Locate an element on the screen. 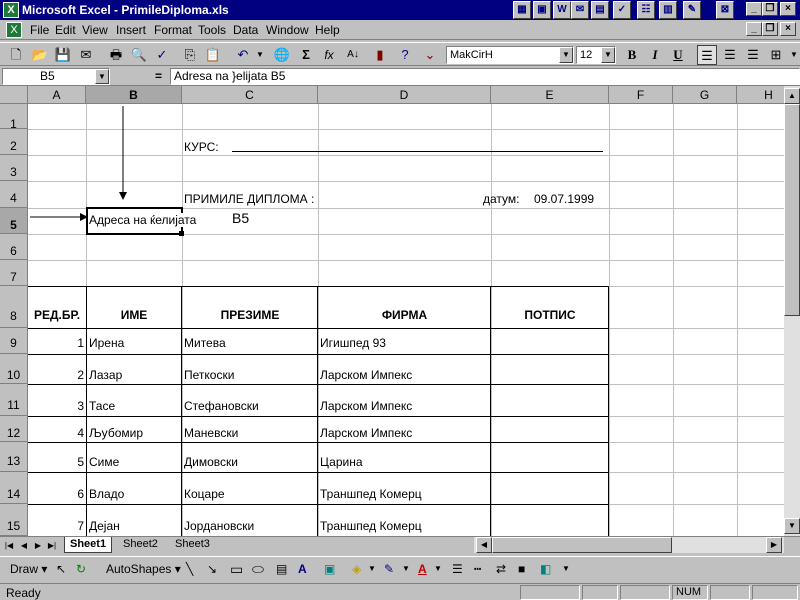  line-icon: ╲ is located at coordinates (189, 569).